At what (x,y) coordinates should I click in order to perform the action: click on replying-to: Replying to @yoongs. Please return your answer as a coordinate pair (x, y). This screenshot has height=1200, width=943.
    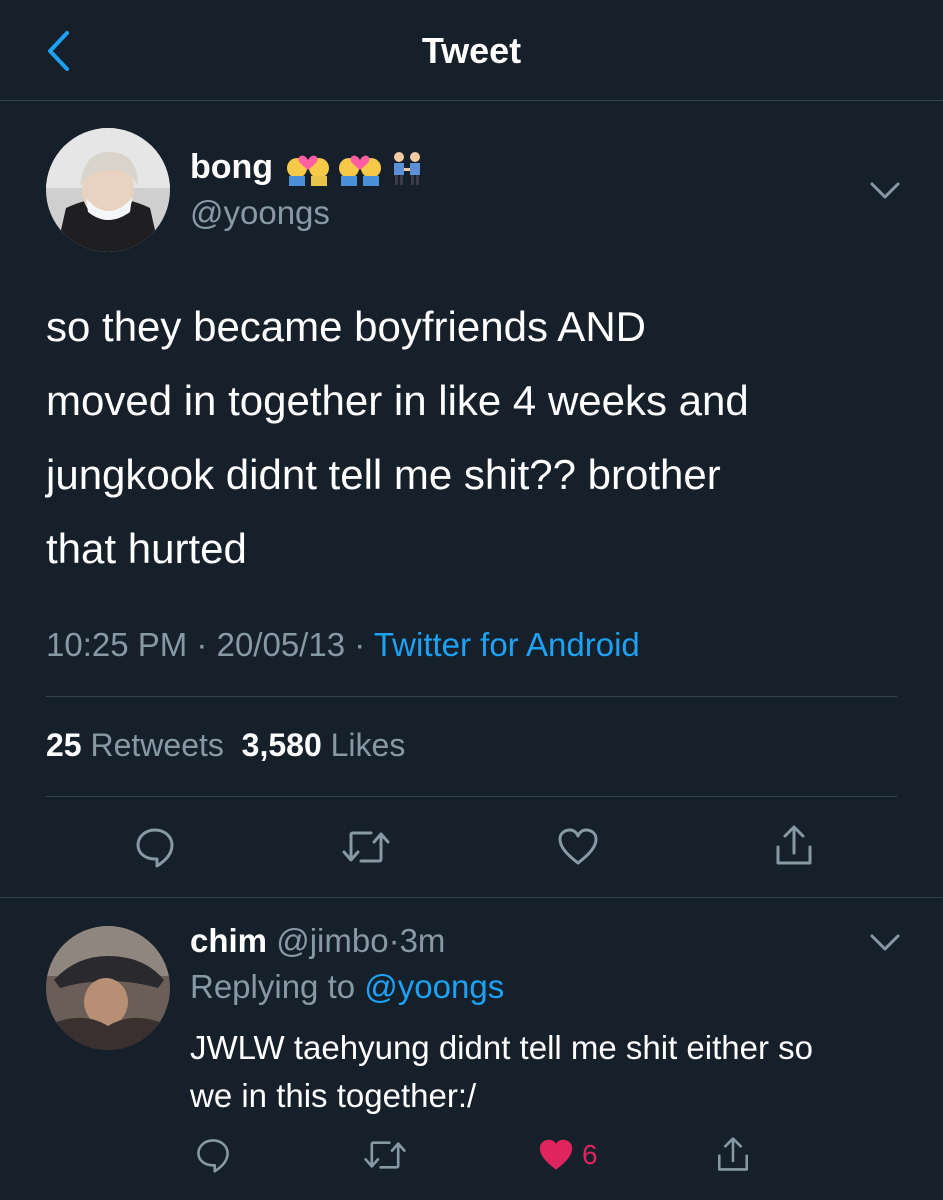
    Looking at the image, I should click on (347, 987).